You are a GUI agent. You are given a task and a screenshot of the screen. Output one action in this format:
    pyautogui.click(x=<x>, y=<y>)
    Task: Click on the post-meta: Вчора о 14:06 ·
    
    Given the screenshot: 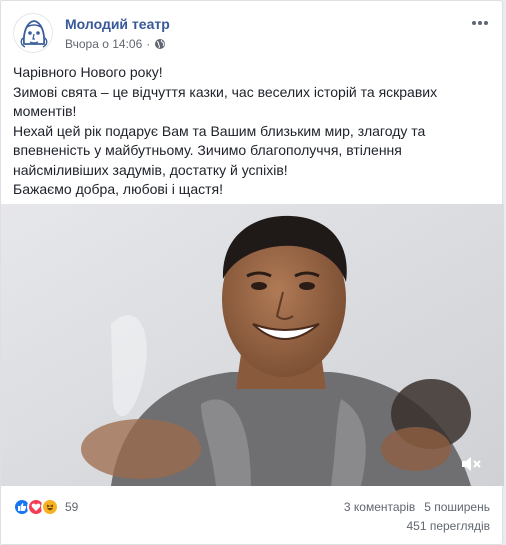 What is the action you would take?
    pyautogui.click(x=115, y=44)
    